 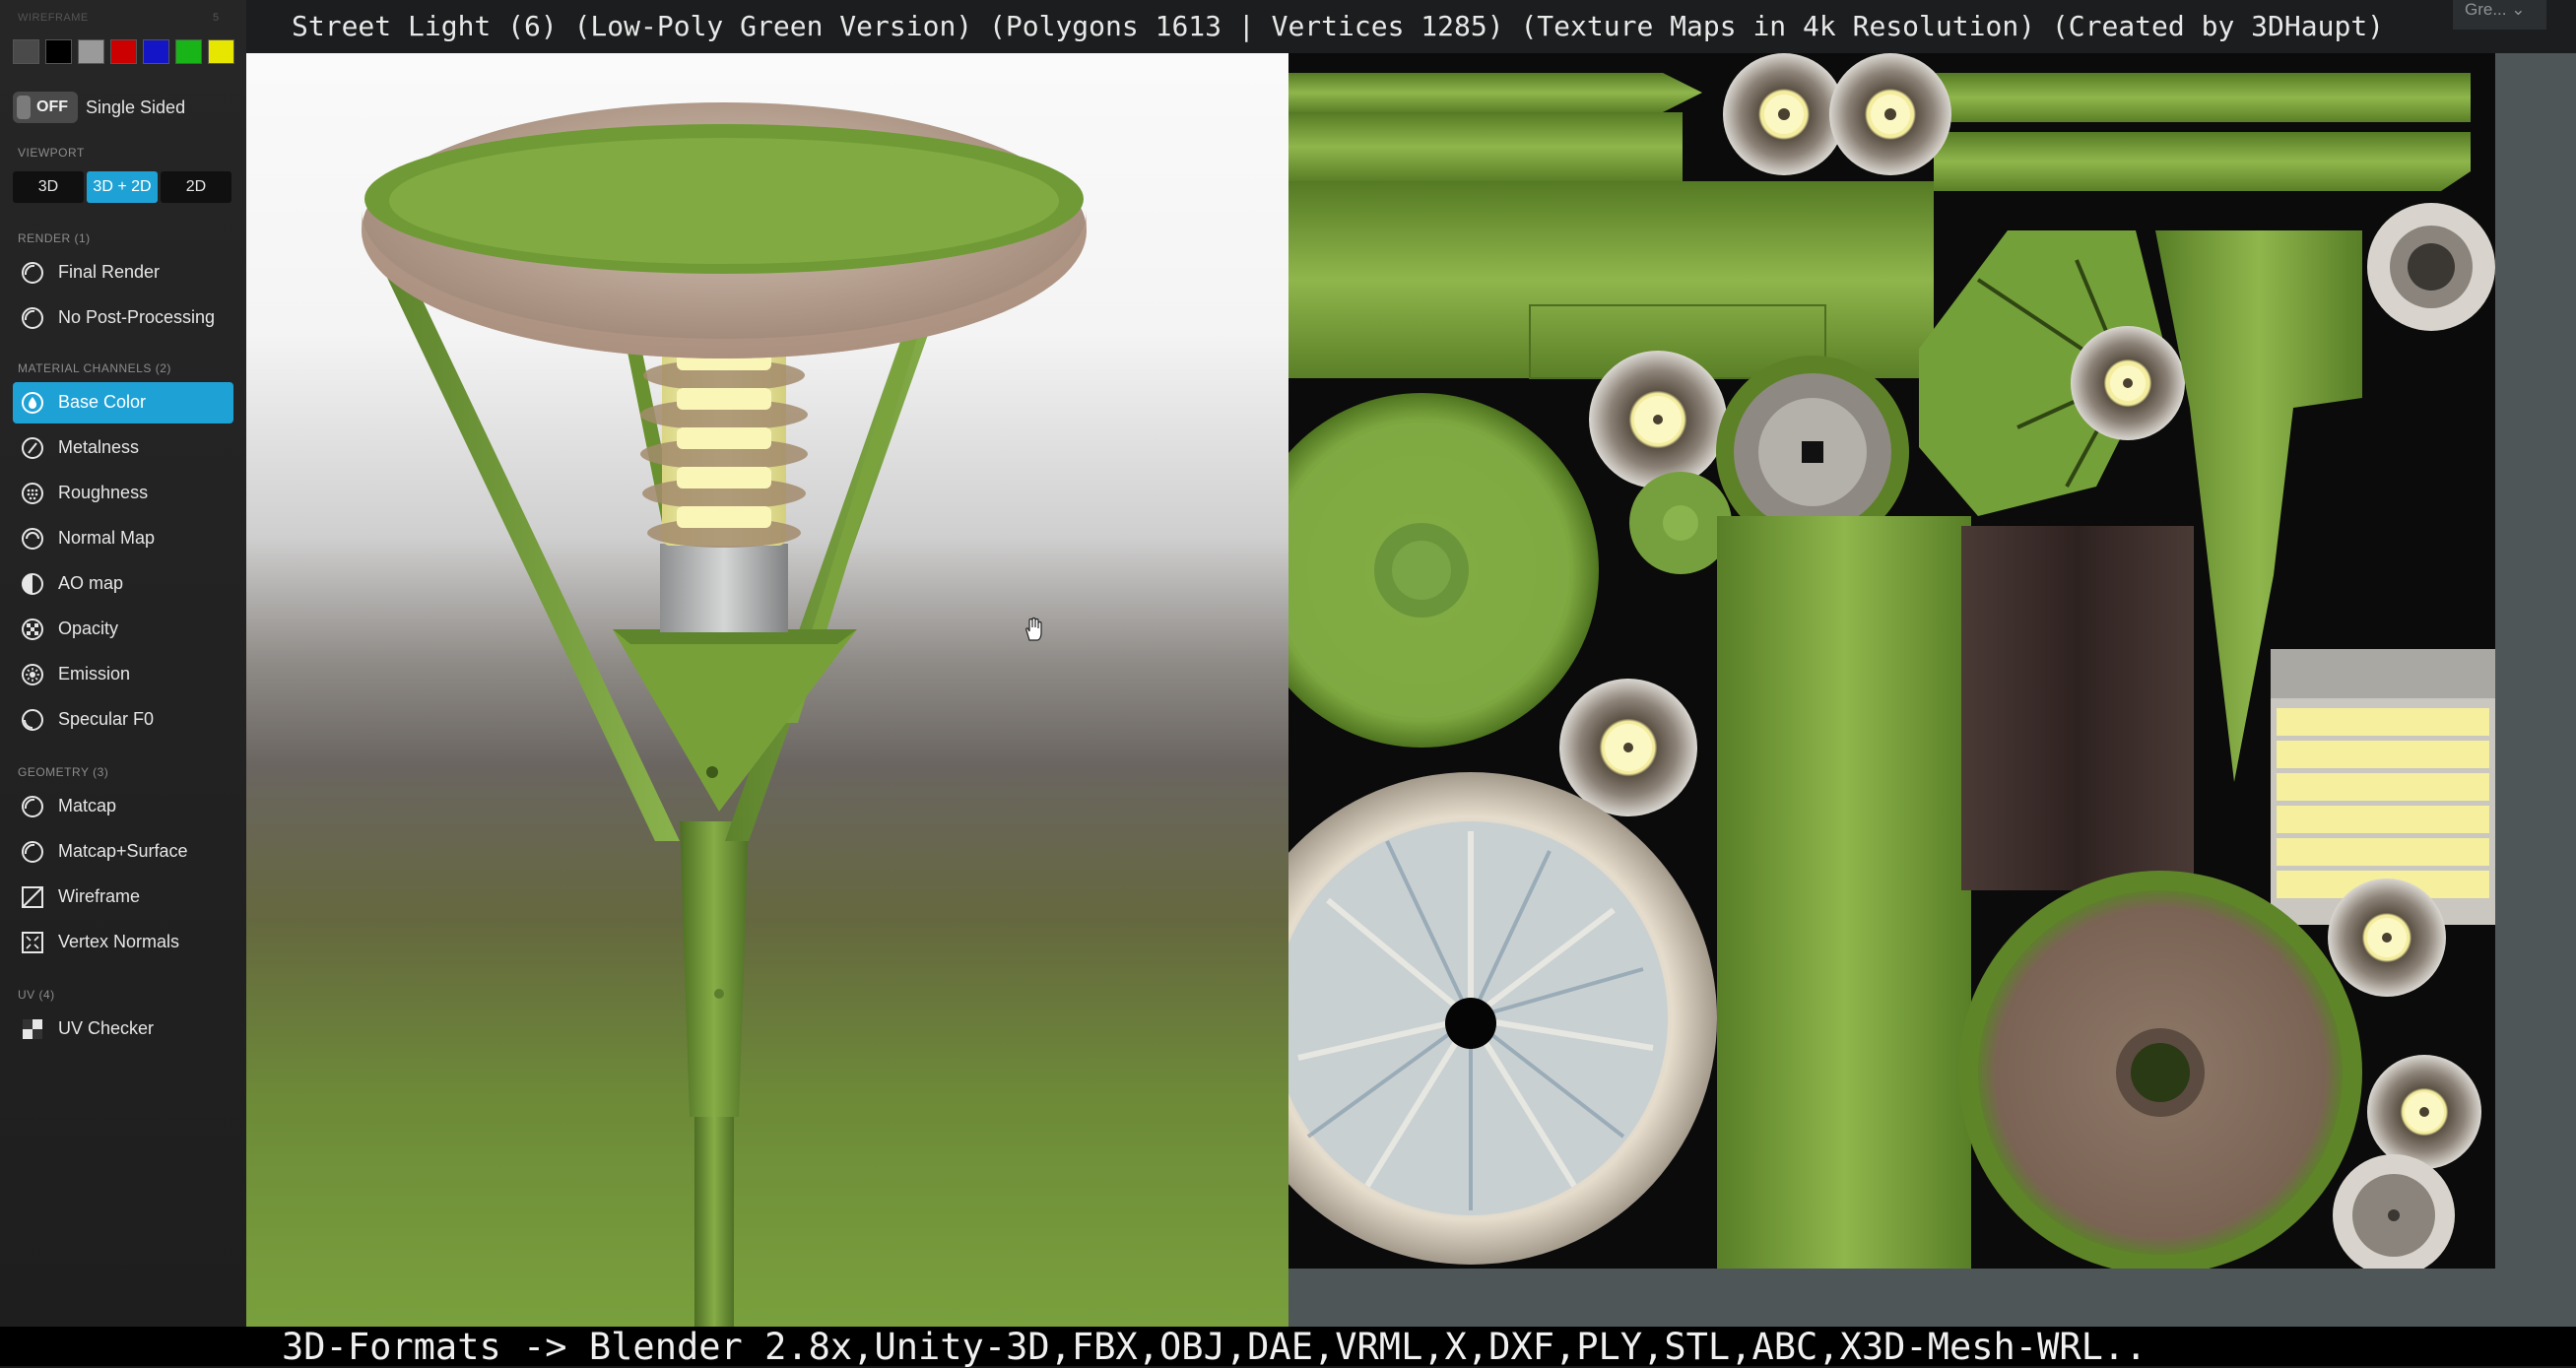 What do you see at coordinates (33, 674) in the screenshot?
I see `sun-icon` at bounding box center [33, 674].